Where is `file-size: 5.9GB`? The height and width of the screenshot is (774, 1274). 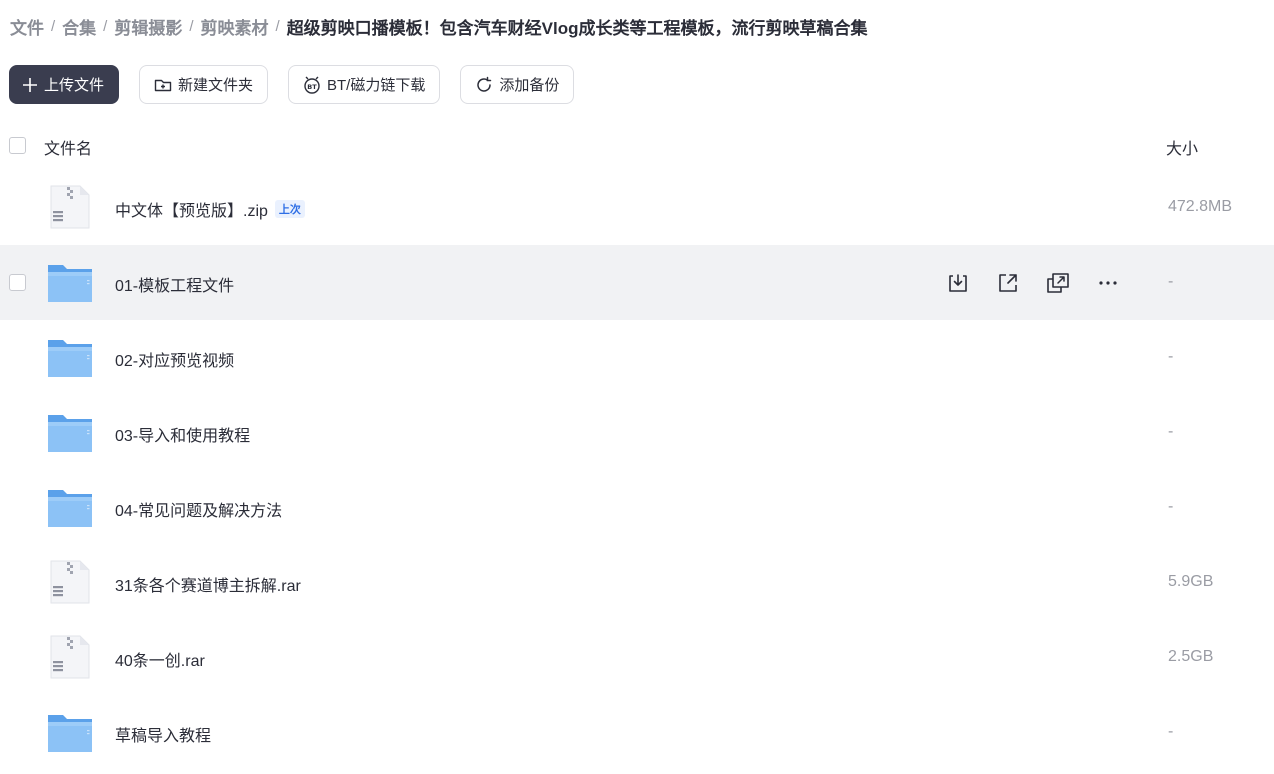 file-size: 5.9GB is located at coordinates (1191, 581).